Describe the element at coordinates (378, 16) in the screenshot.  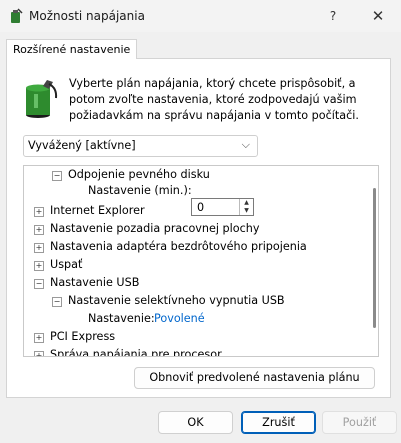
I see `close-button: ✕` at that location.